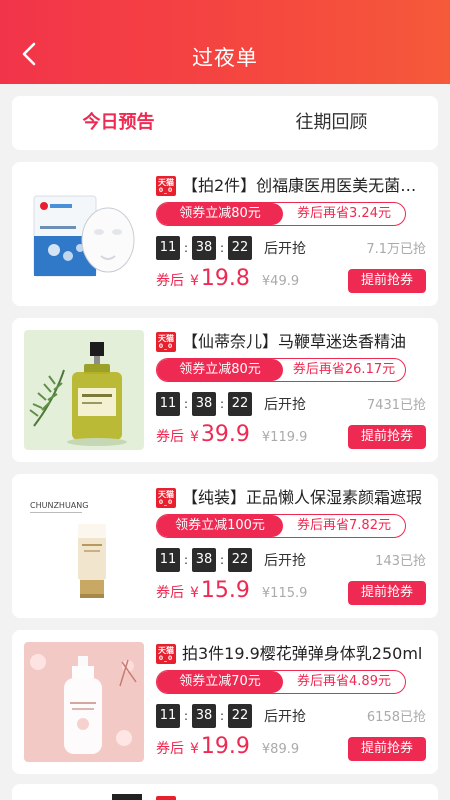 The height and width of the screenshot is (800, 450). I want to click on page-title: 过夜单, so click(225, 58).